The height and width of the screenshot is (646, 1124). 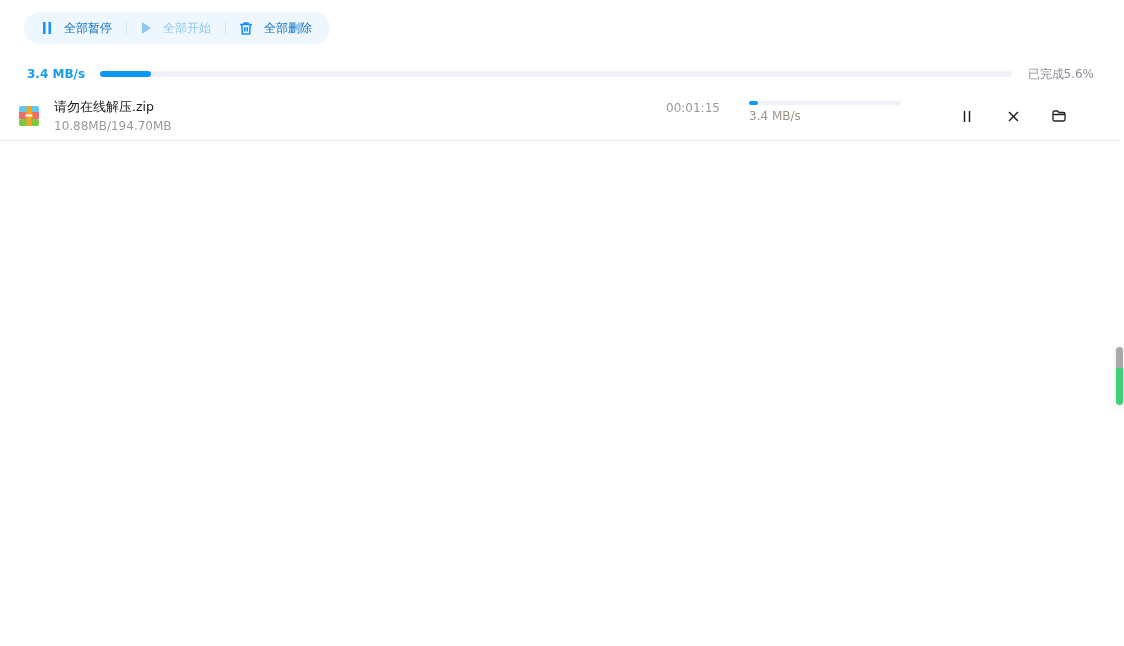 What do you see at coordinates (1060, 74) in the screenshot?
I see `completion-status: 已完成5.6%` at bounding box center [1060, 74].